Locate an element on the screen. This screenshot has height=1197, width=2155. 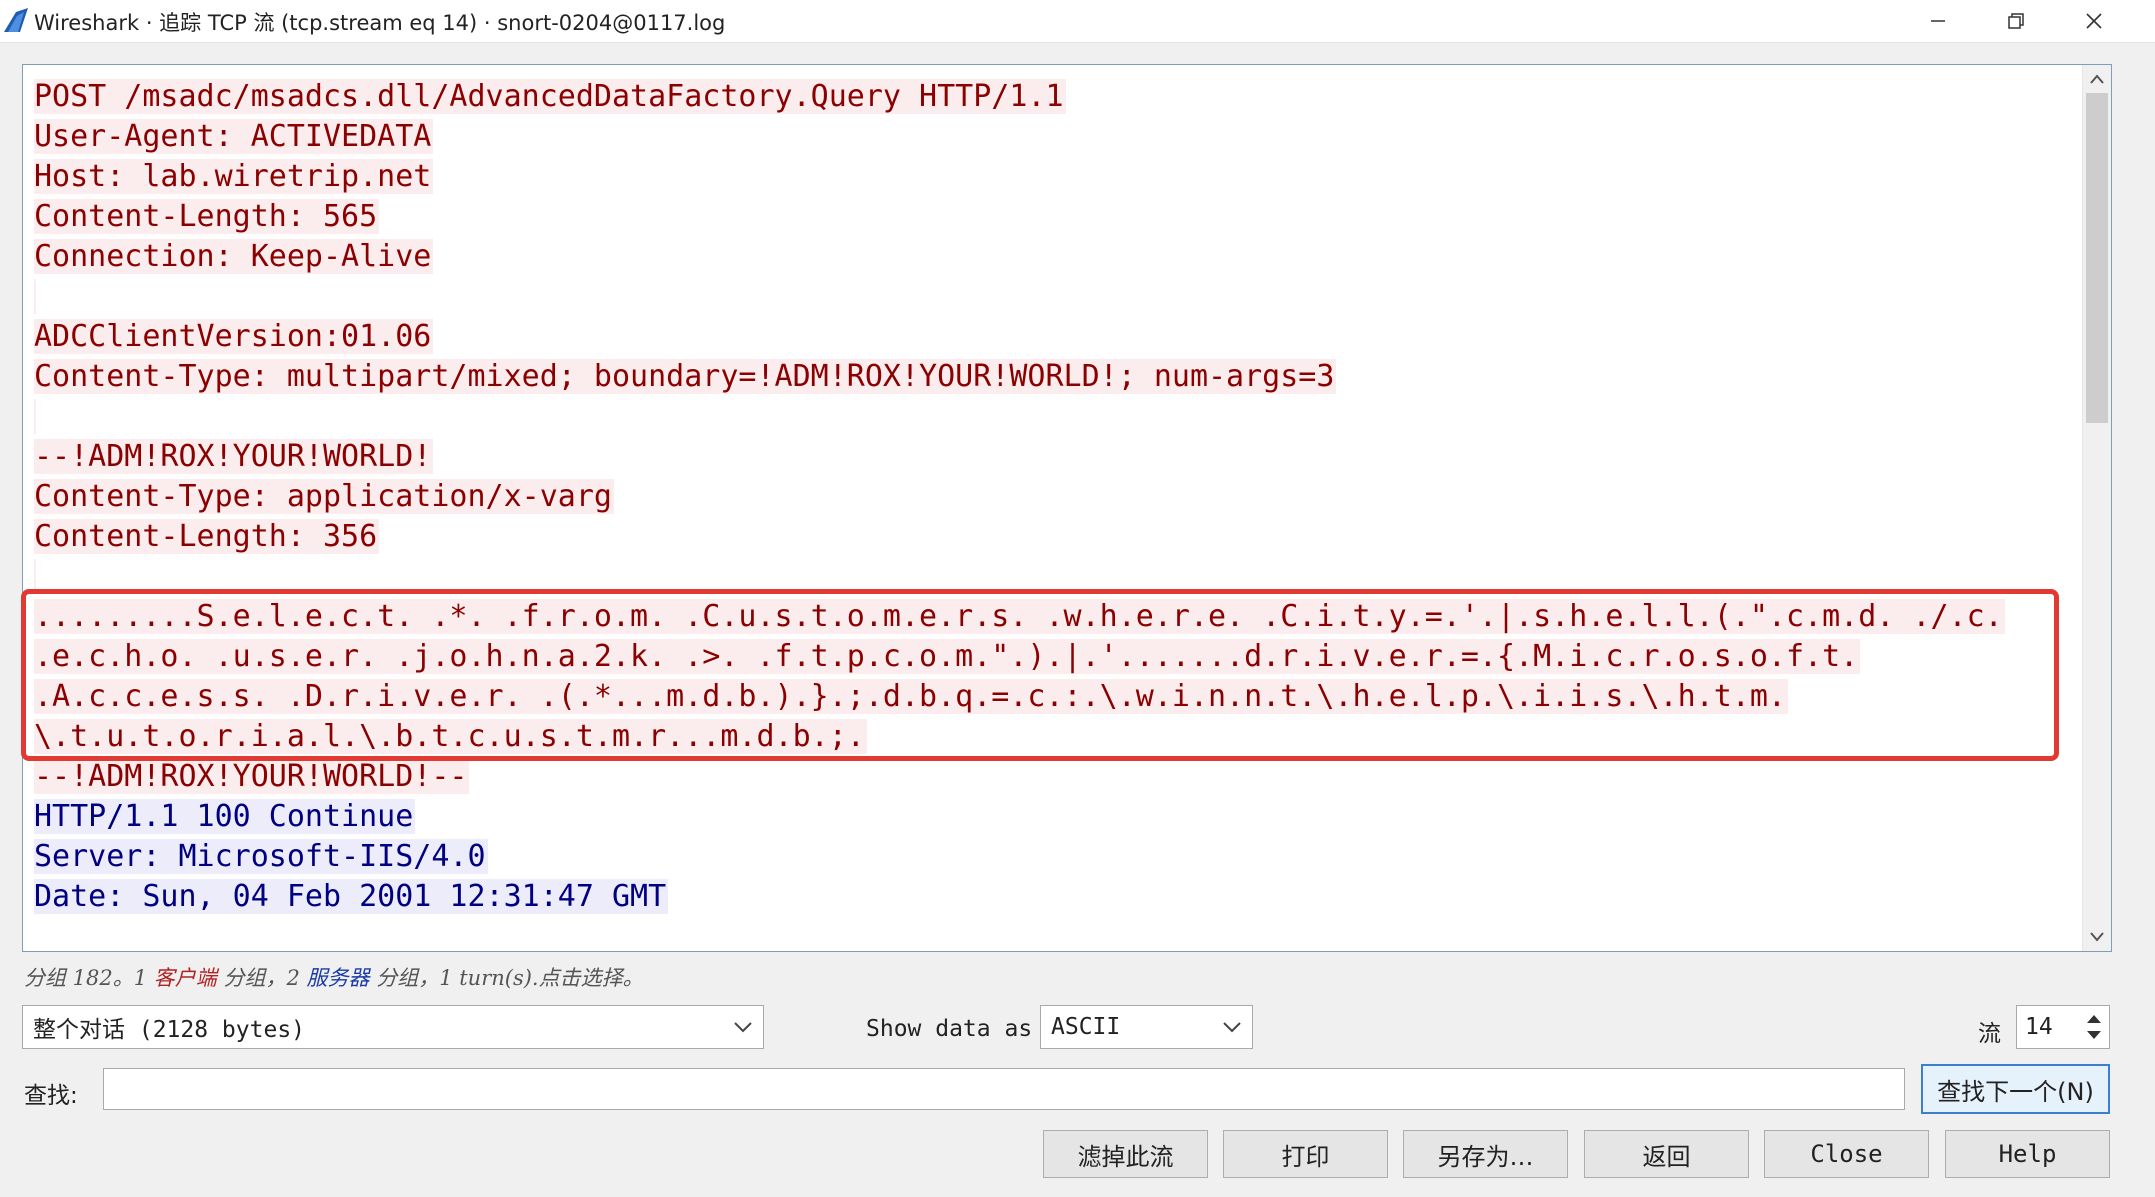
find-input is located at coordinates (1004, 1089).